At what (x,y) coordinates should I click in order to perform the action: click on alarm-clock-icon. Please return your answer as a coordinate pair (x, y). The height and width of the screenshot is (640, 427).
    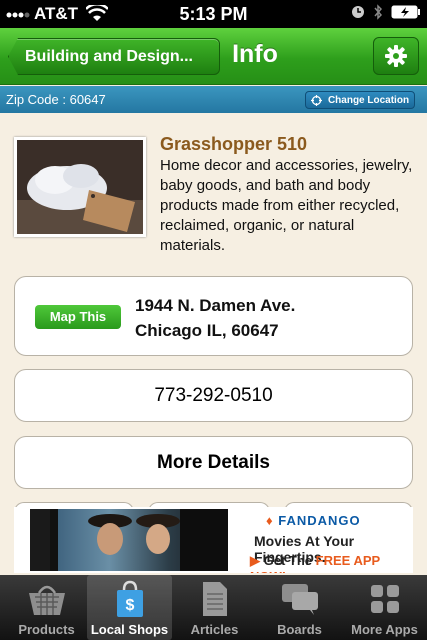
    Looking at the image, I should click on (358, 12).